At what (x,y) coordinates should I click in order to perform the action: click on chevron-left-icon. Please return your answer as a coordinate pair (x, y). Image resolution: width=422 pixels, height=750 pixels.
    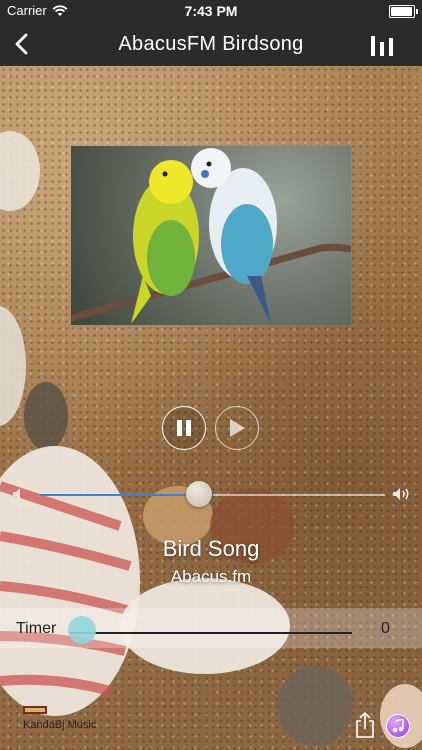
    Looking at the image, I should click on (23, 44).